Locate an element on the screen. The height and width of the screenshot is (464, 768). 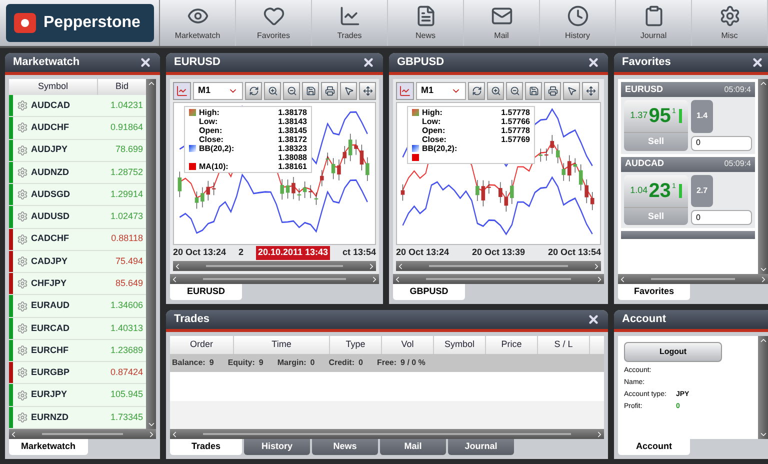
symbol-row: EURCHF 1.23689 is located at coordinates (77, 351).